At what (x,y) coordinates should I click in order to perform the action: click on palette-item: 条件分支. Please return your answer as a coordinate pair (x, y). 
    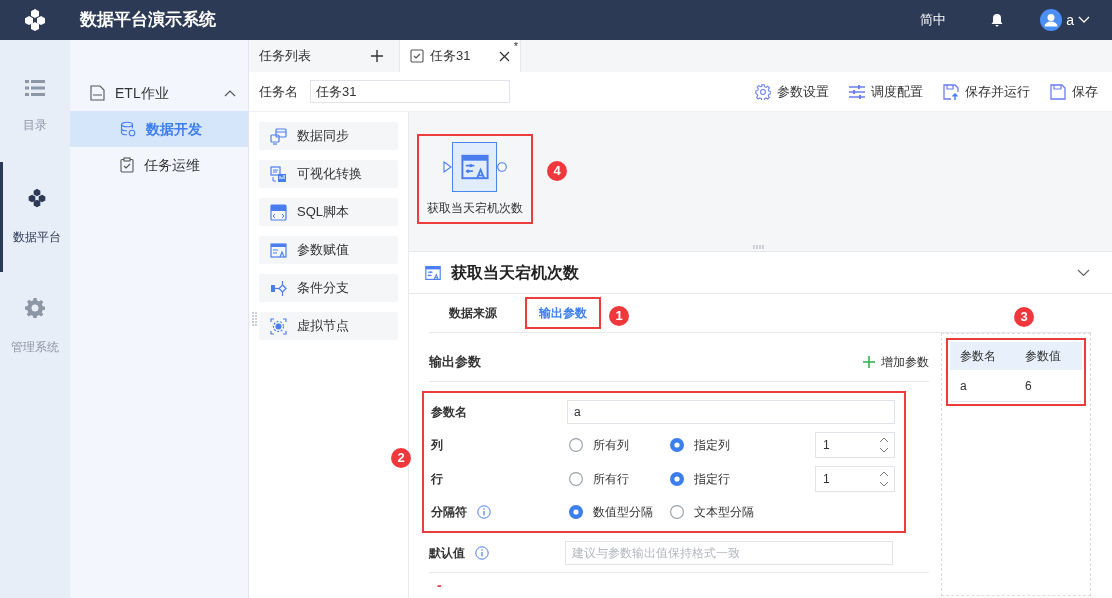
    Looking at the image, I should click on (328, 288).